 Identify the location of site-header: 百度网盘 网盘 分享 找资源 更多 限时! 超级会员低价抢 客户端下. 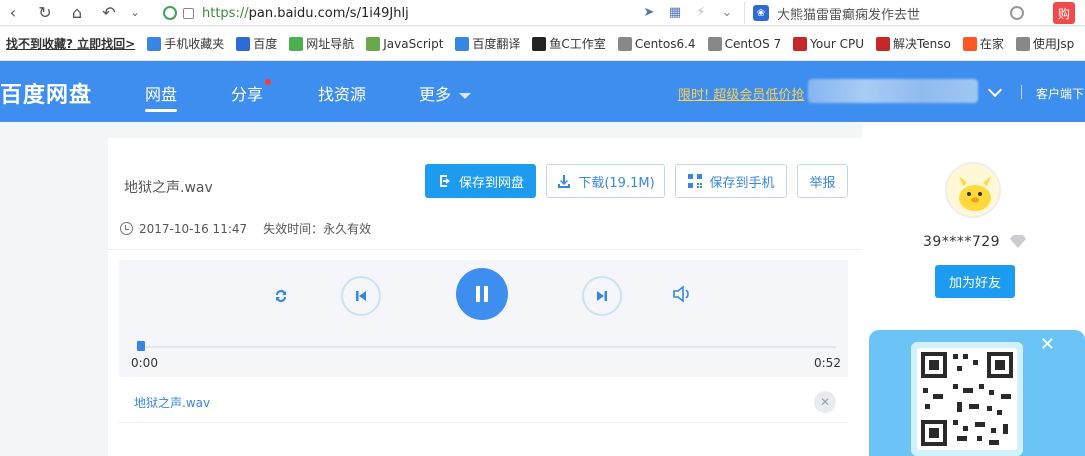
(542, 91).